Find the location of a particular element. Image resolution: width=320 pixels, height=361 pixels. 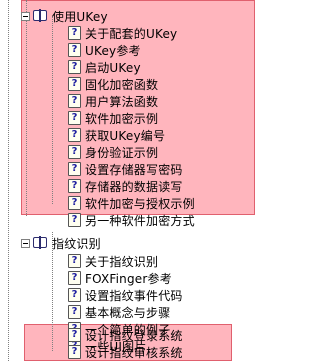

tree-item: ? 基本概念与步骤 is located at coordinates (119, 312).